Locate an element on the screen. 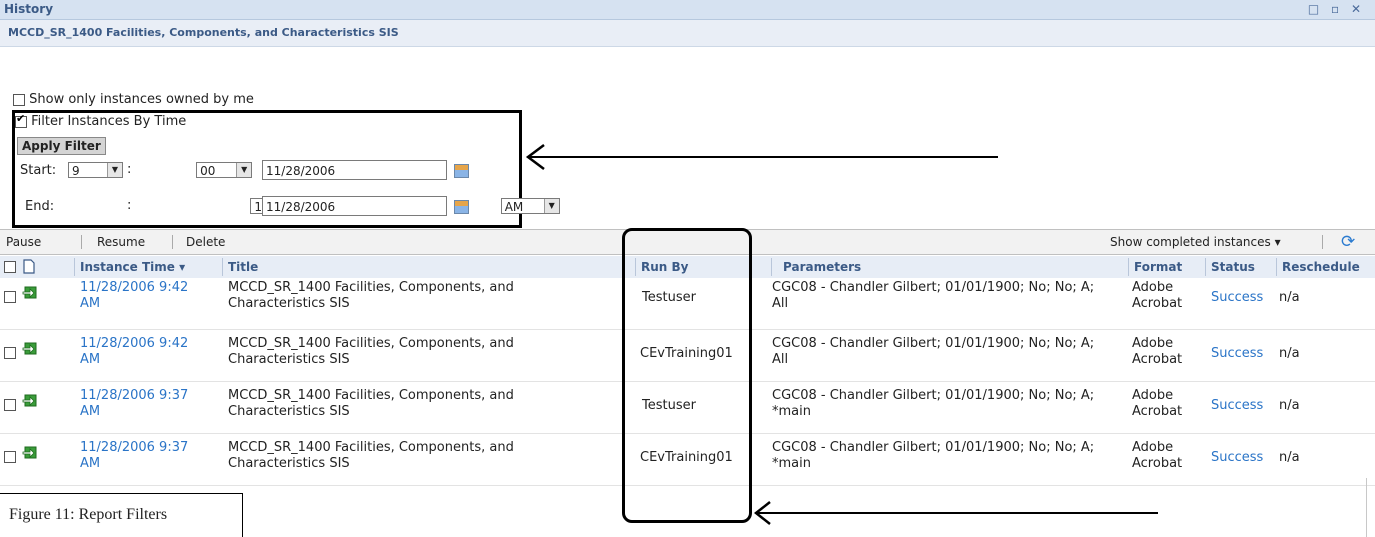 The width and height of the screenshot is (1375, 537). start-label: Start: is located at coordinates (38, 170).